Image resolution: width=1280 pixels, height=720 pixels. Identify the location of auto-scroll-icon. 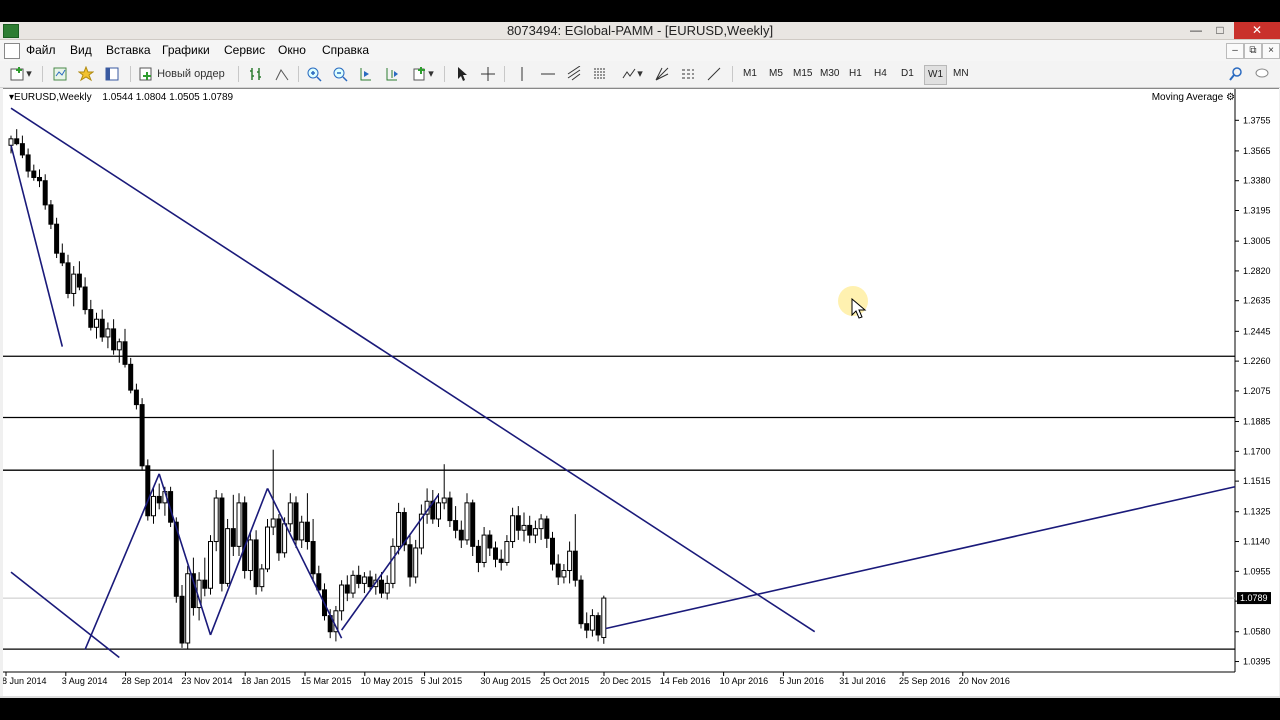
(365, 74).